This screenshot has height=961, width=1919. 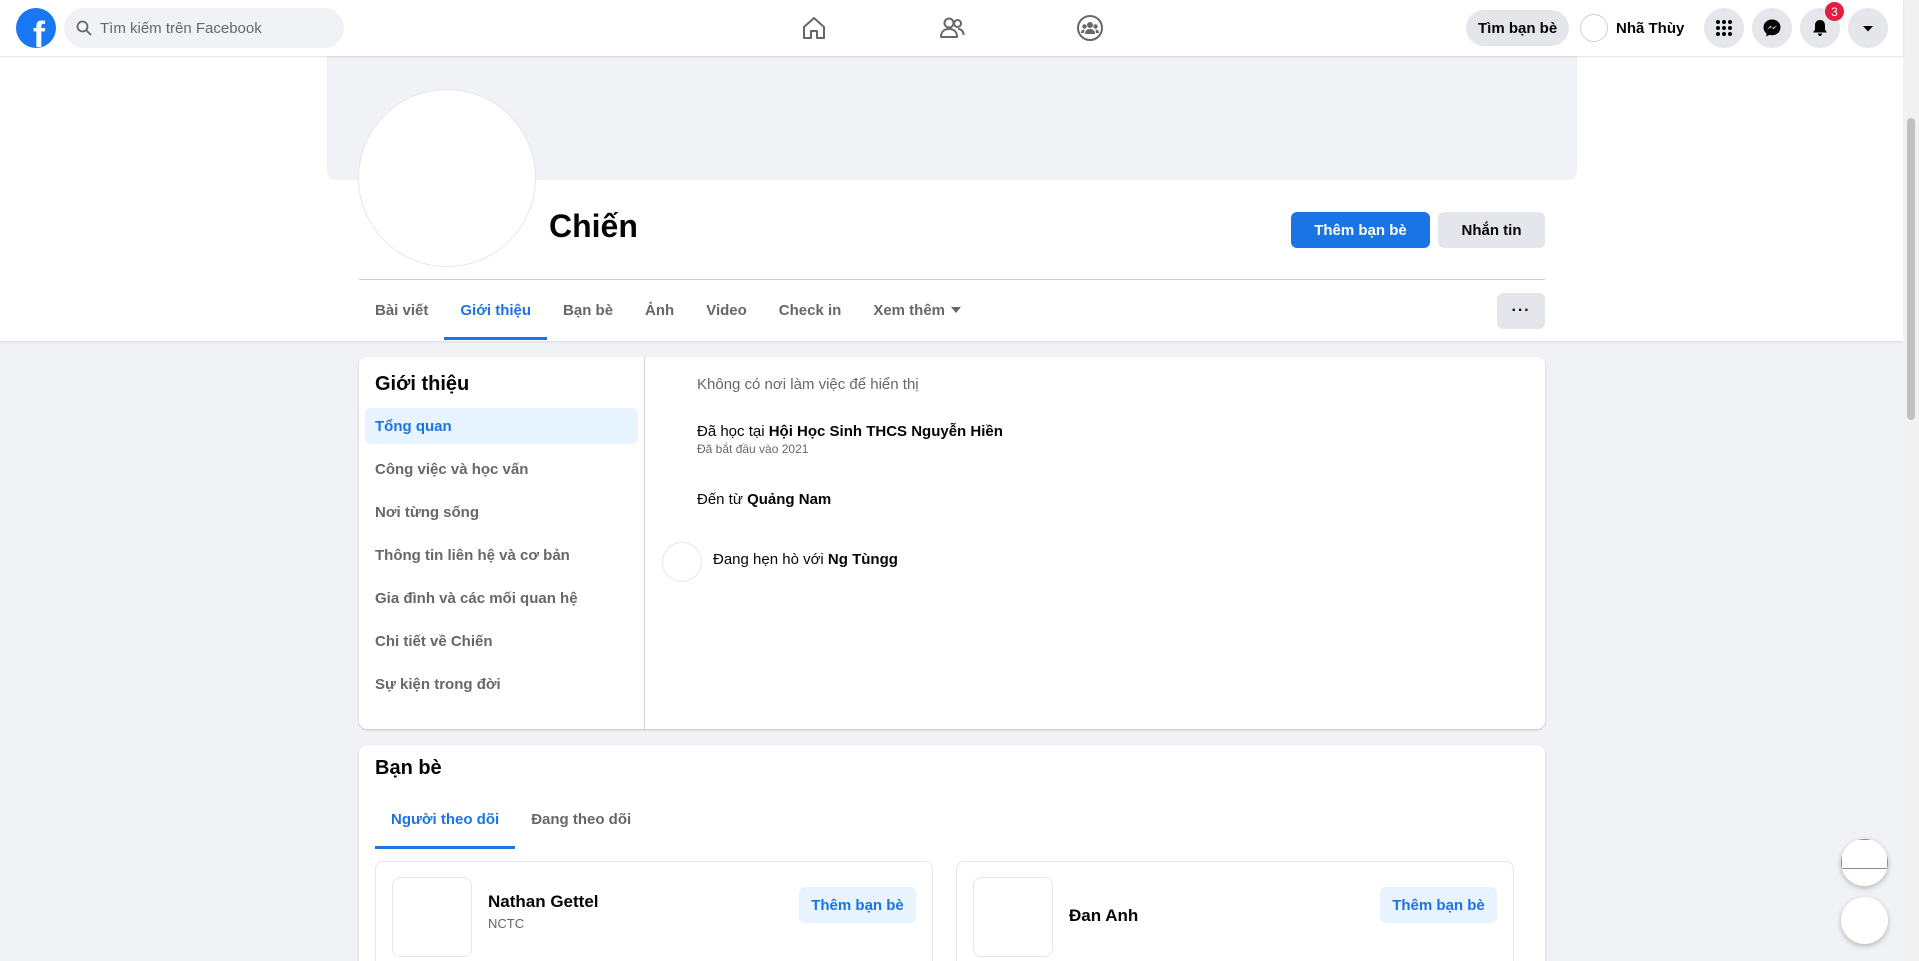 I want to click on nav-groups, so click(x=1090, y=28).